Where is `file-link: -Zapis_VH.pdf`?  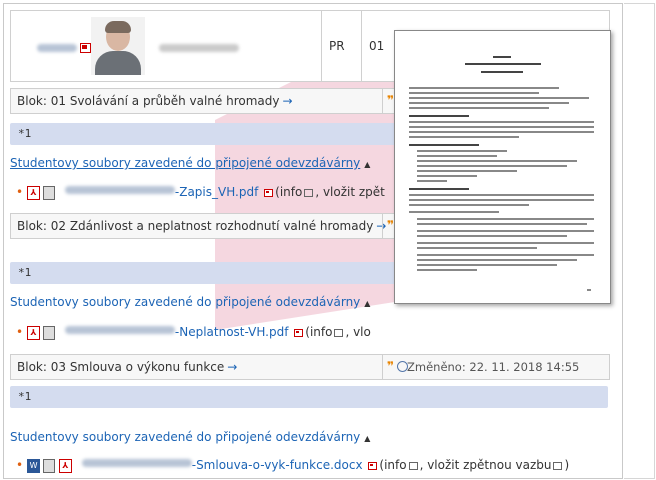
file-link: -Zapis_VH.pdf is located at coordinates (216, 192).